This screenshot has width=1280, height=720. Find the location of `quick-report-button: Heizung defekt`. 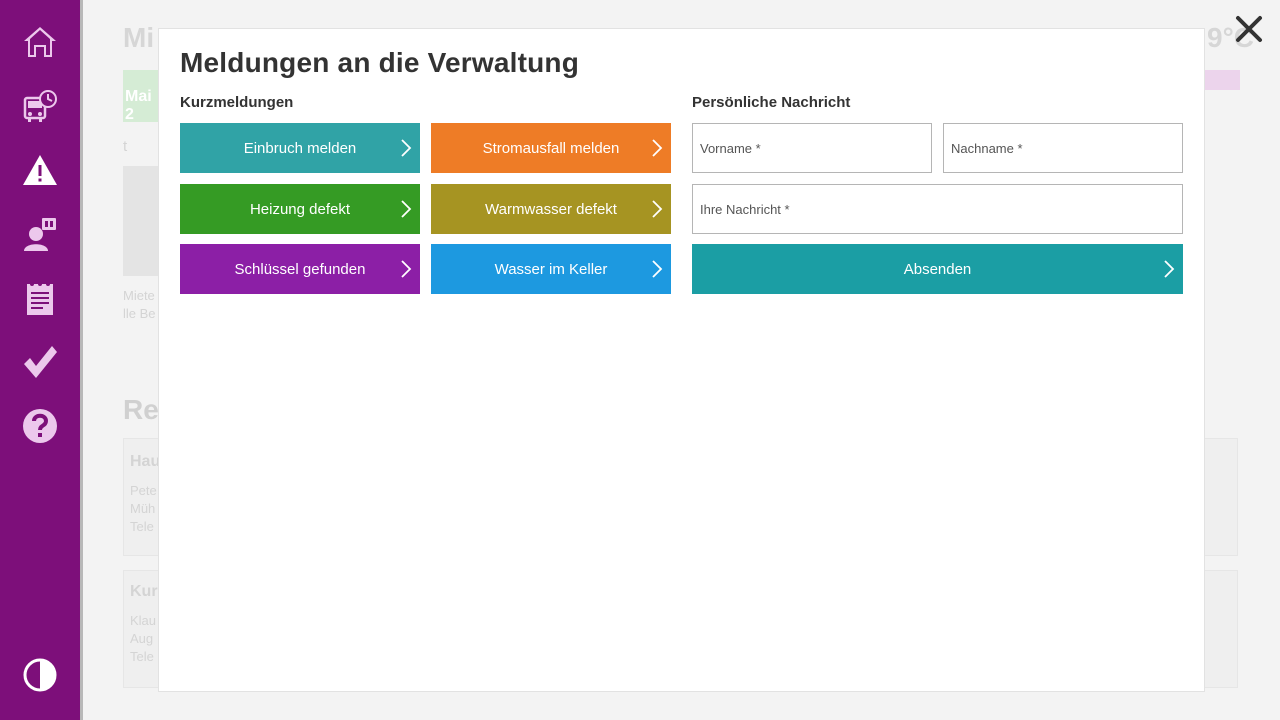

quick-report-button: Heizung defekt is located at coordinates (300, 209).